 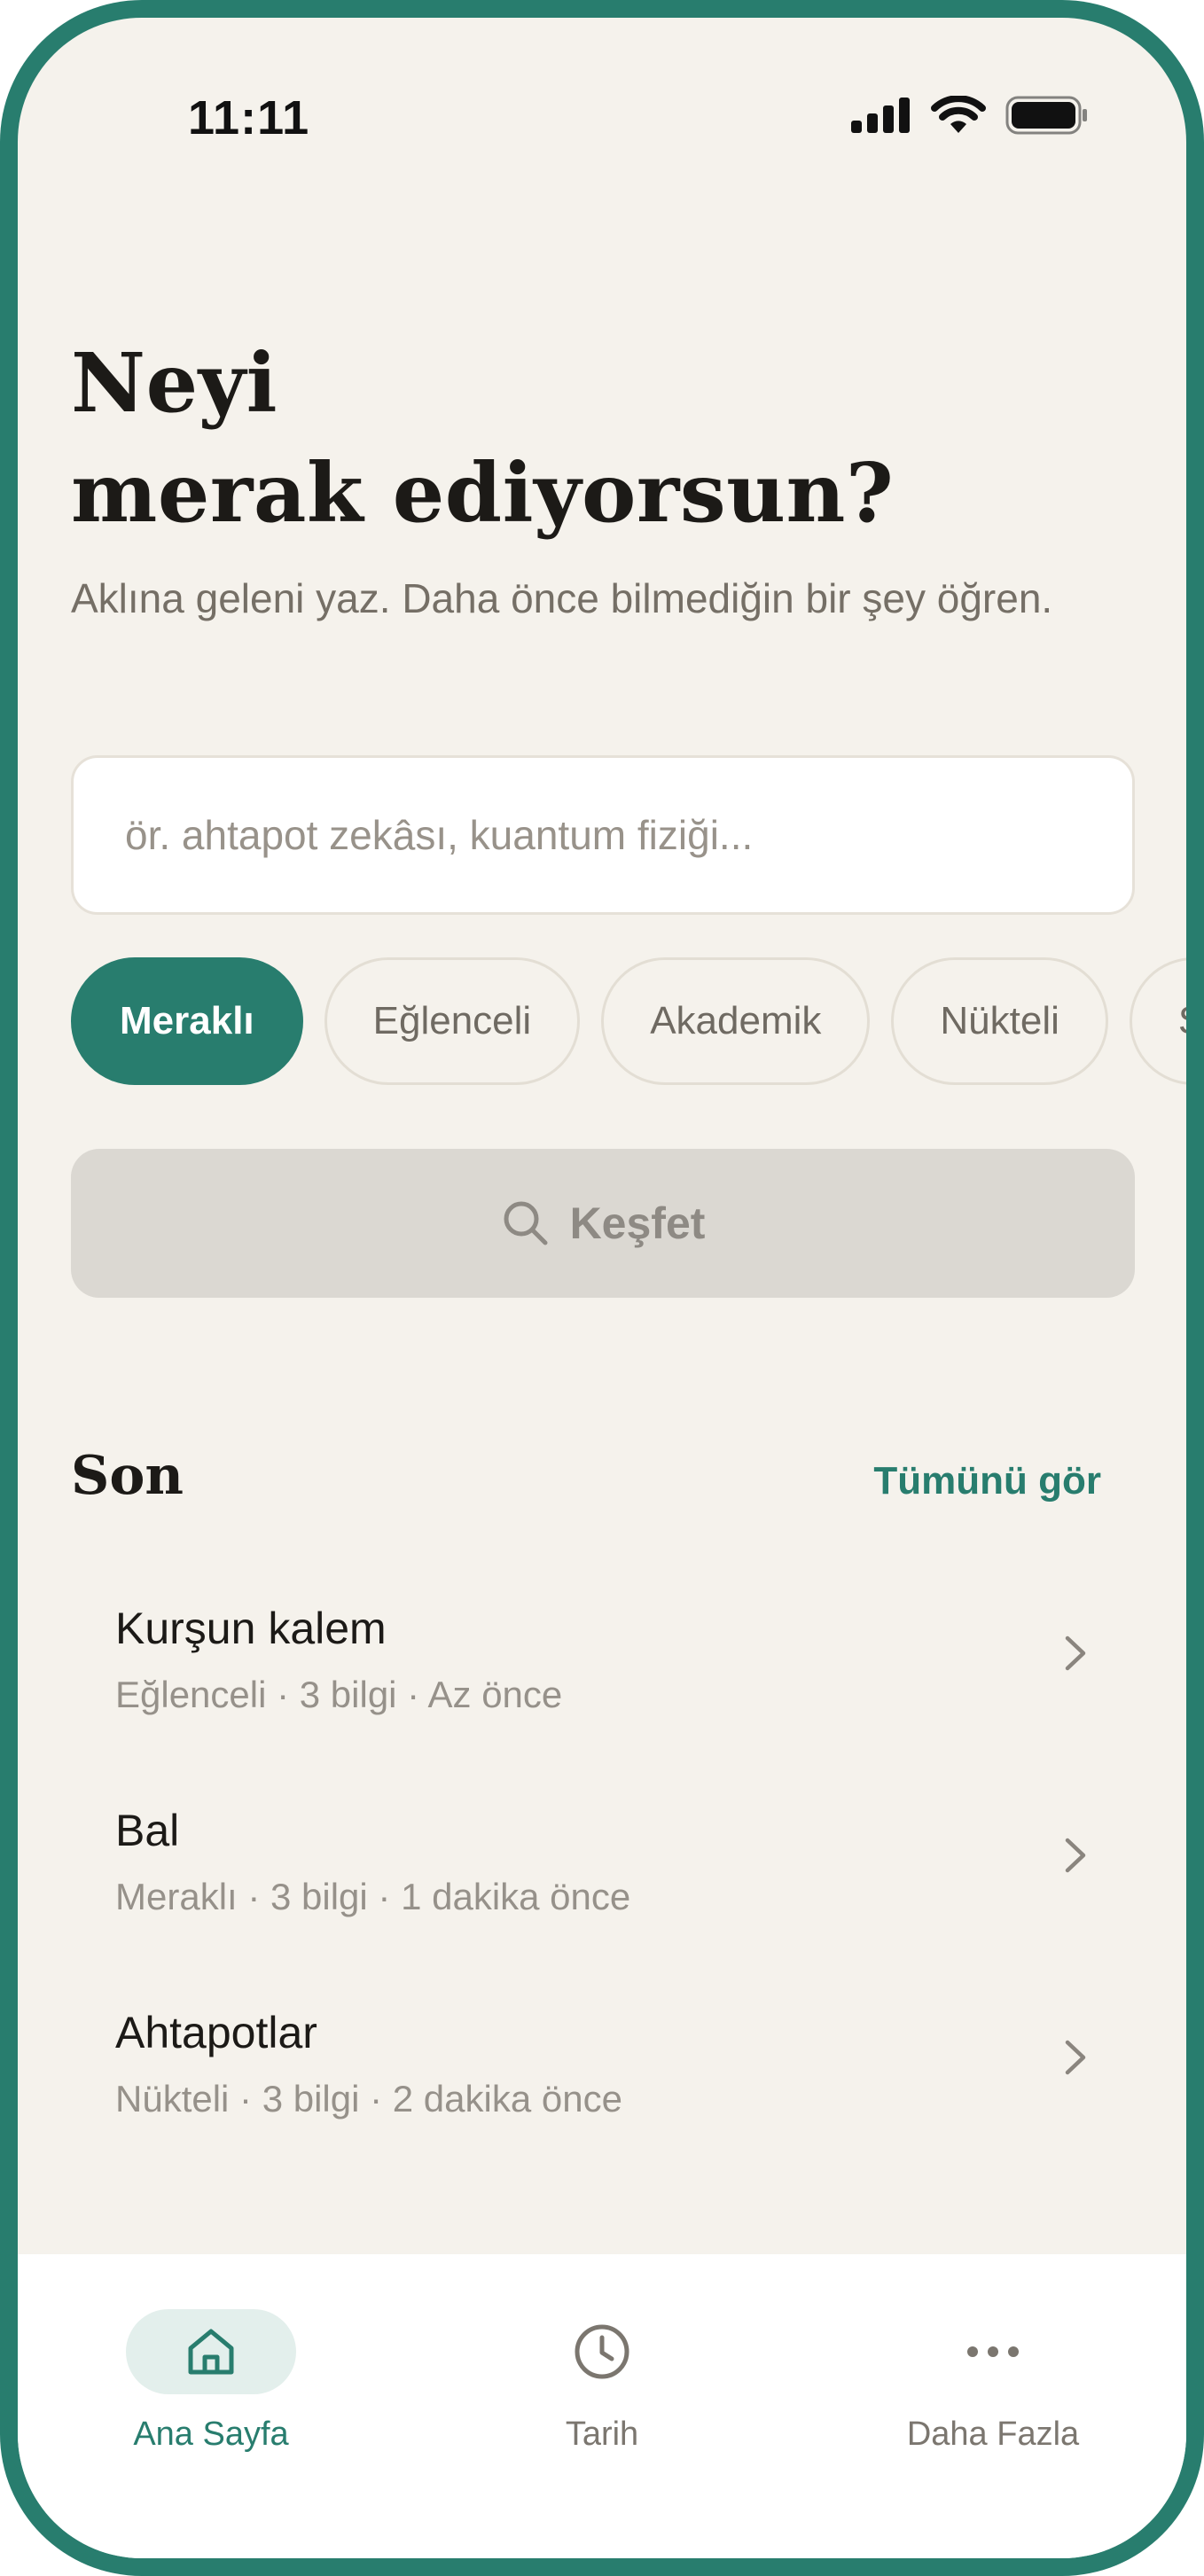 I want to click on topic-search-input, so click(x=603, y=835).